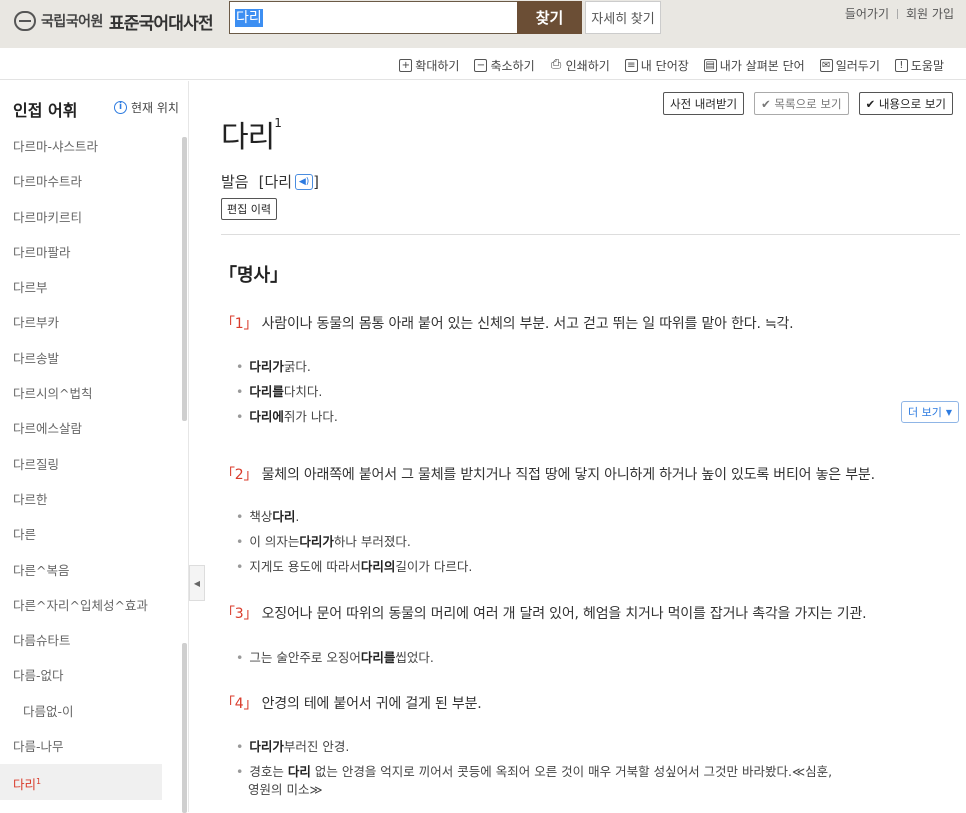  I want to click on print-button: ⎙ 인쇄하기, so click(580, 65).